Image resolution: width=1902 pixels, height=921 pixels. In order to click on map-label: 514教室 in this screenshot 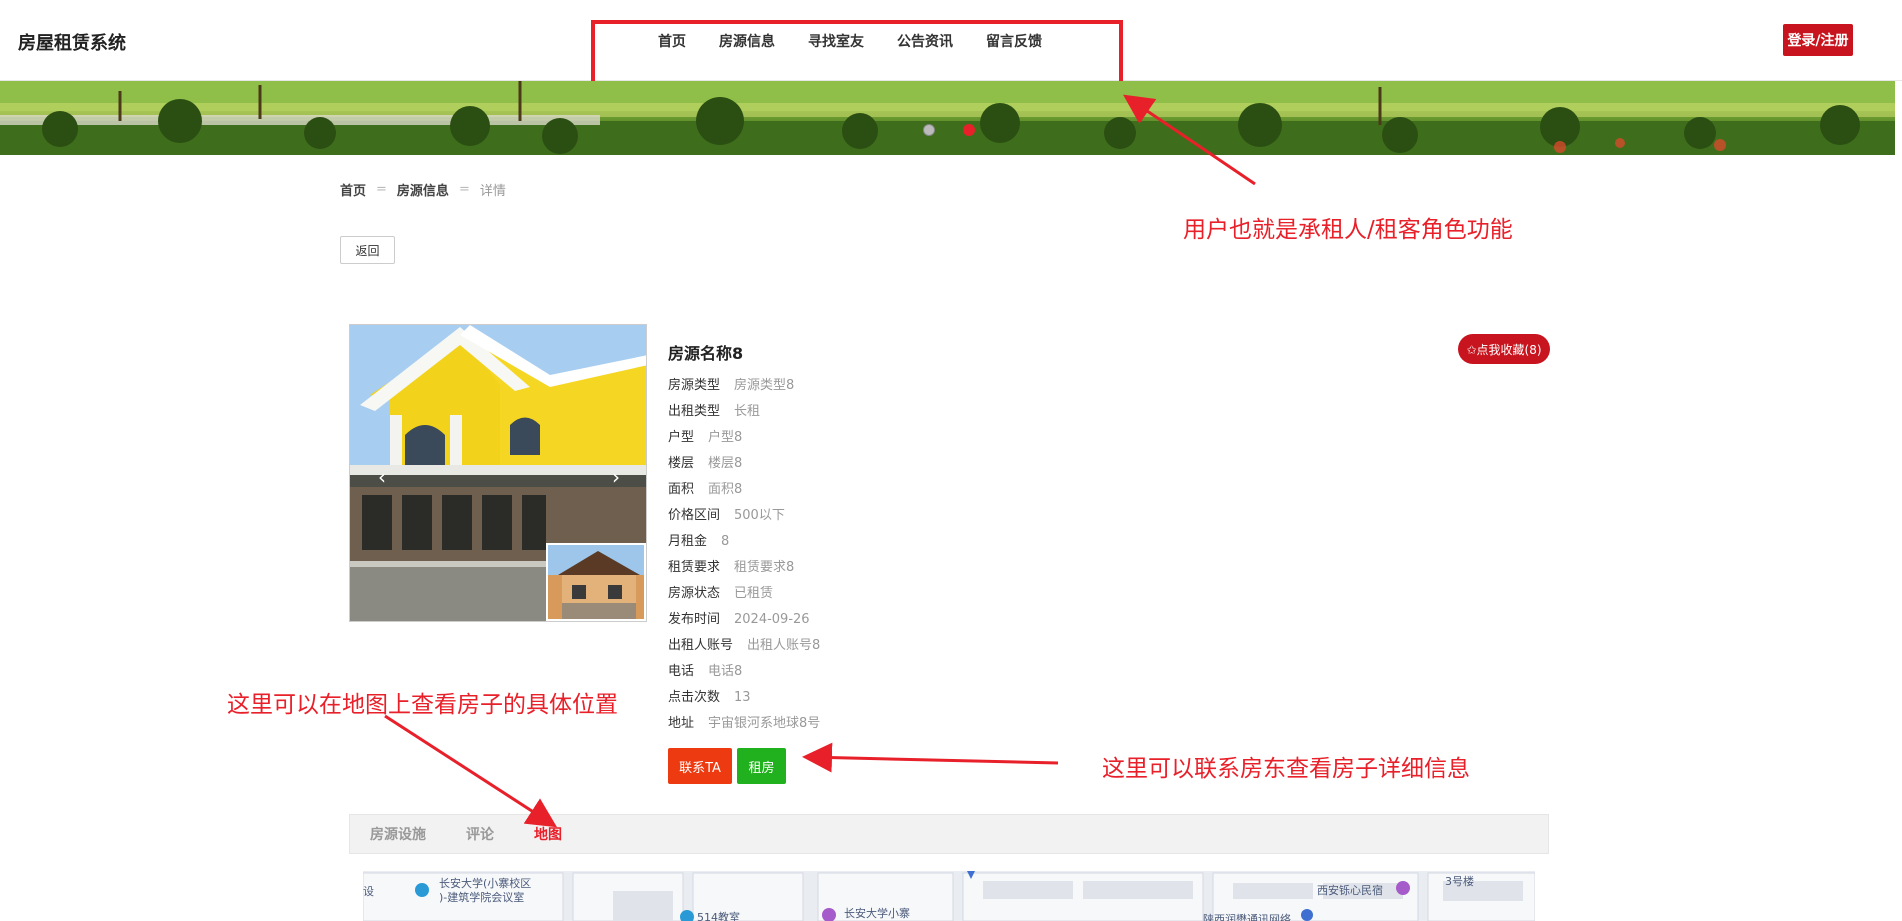, I will do `click(718, 916)`.